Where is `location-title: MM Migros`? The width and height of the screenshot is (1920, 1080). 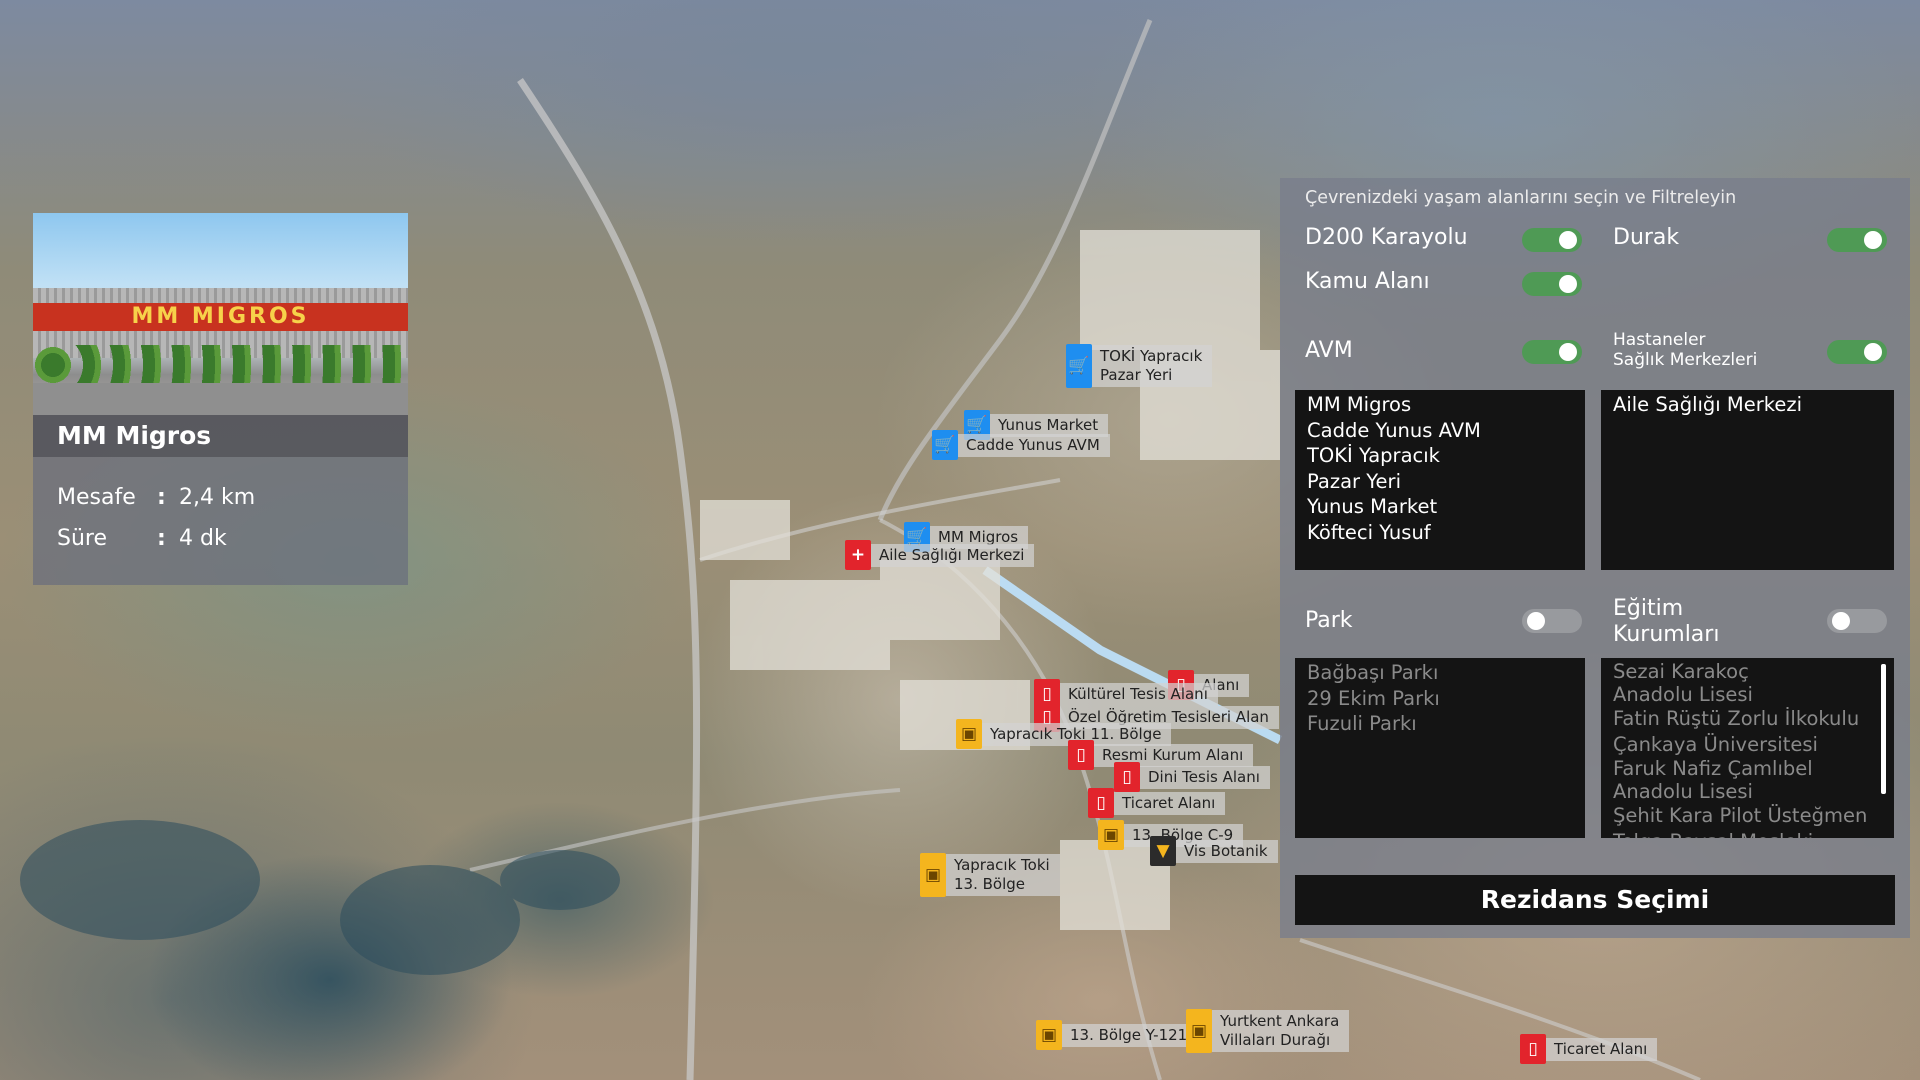
location-title: MM Migros is located at coordinates (220, 436).